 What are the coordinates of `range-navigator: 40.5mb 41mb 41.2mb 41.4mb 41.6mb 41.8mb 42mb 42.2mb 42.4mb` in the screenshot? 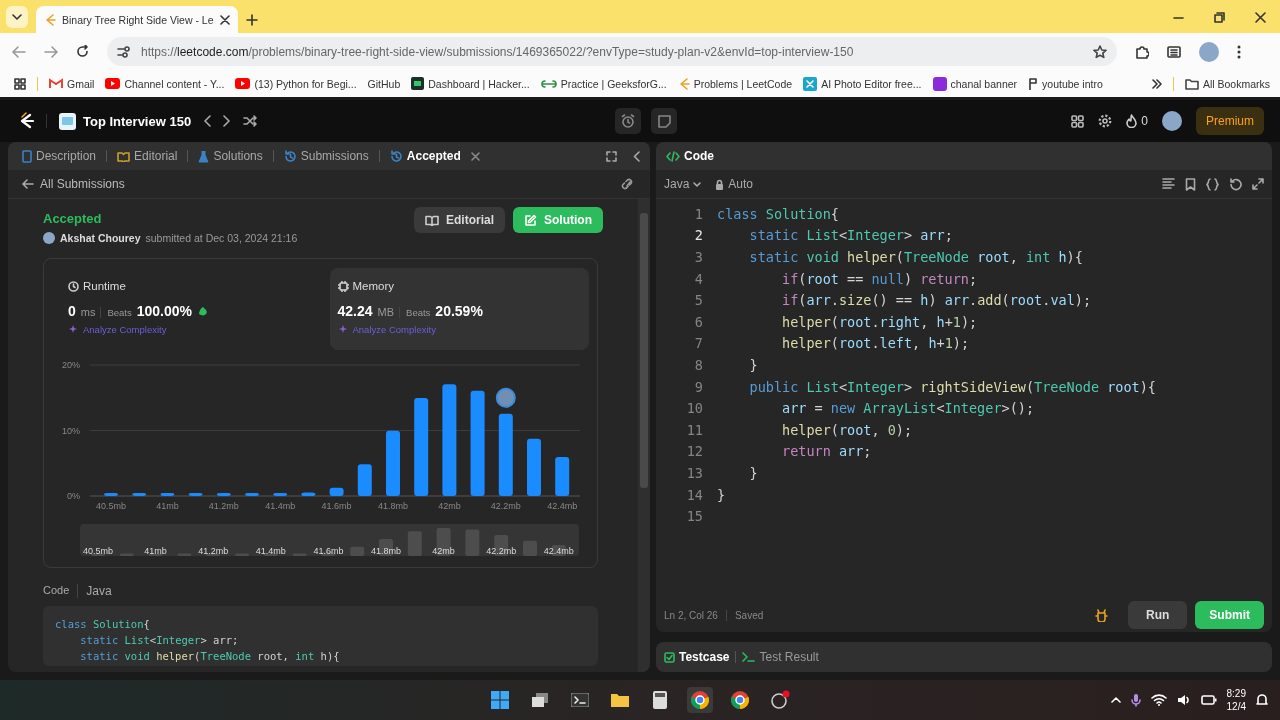 It's located at (329, 540).